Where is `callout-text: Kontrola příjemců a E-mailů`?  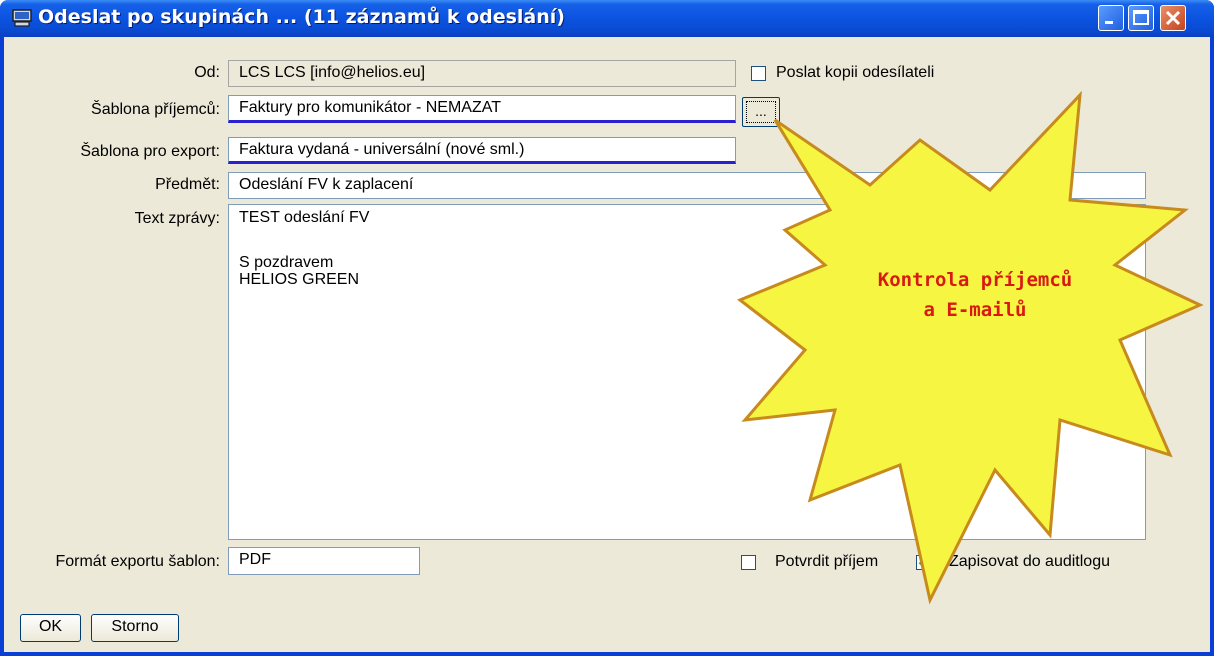
callout-text: Kontrola příjemců a E-mailů is located at coordinates (975, 295).